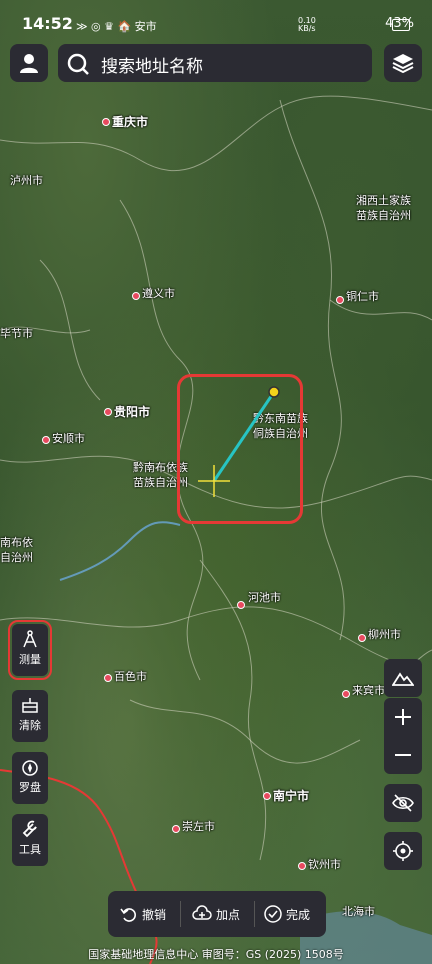  I want to click on user-icon, so click(29, 63).